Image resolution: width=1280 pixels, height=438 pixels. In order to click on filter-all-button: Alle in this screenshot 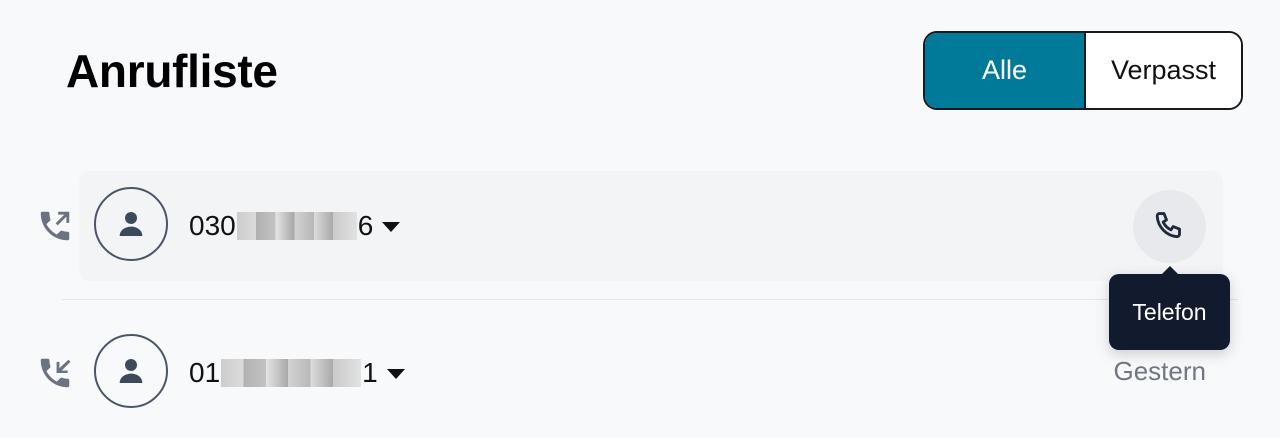, I will do `click(1004, 70)`.